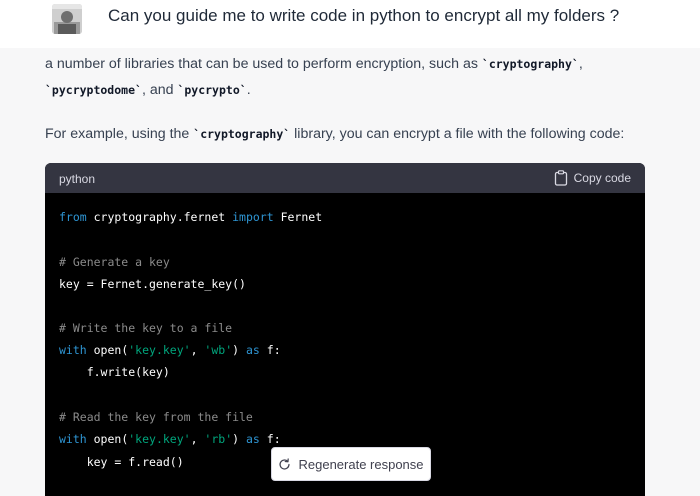 Image resolution: width=700 pixels, height=496 pixels. Describe the element at coordinates (212, 90) in the screenshot. I see `inline-code-pycrypto: `pycrypto`` at that location.